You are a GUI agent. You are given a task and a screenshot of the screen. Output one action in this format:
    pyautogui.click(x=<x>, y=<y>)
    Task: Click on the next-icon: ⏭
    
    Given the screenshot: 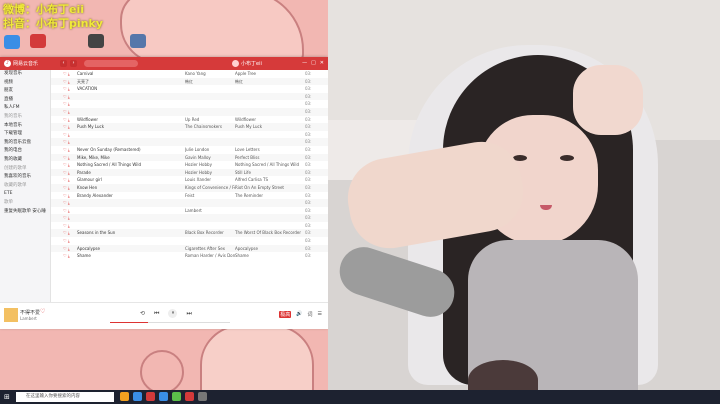 What is the action you would take?
    pyautogui.click(x=188, y=314)
    